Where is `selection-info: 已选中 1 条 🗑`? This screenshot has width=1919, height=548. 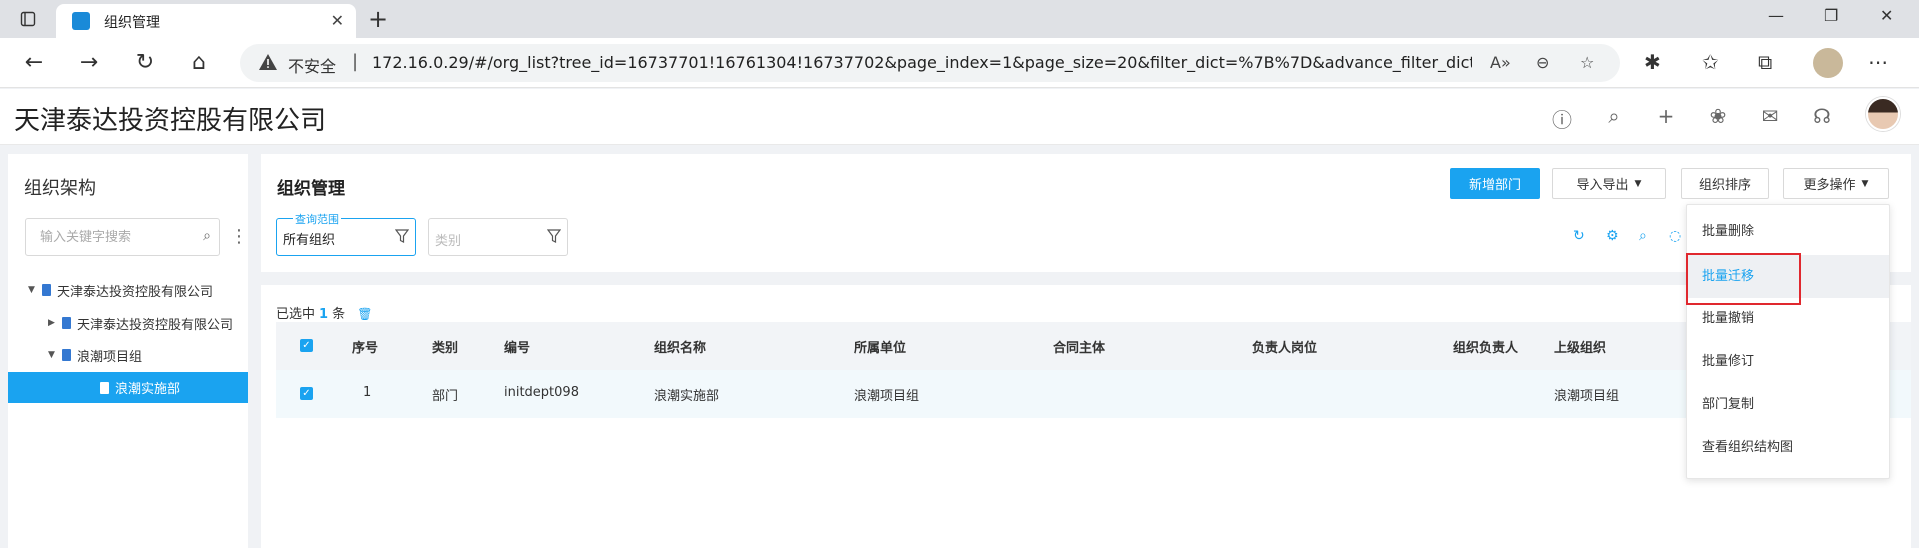
selection-info: 已选中 1 条 🗑 is located at coordinates (324, 314).